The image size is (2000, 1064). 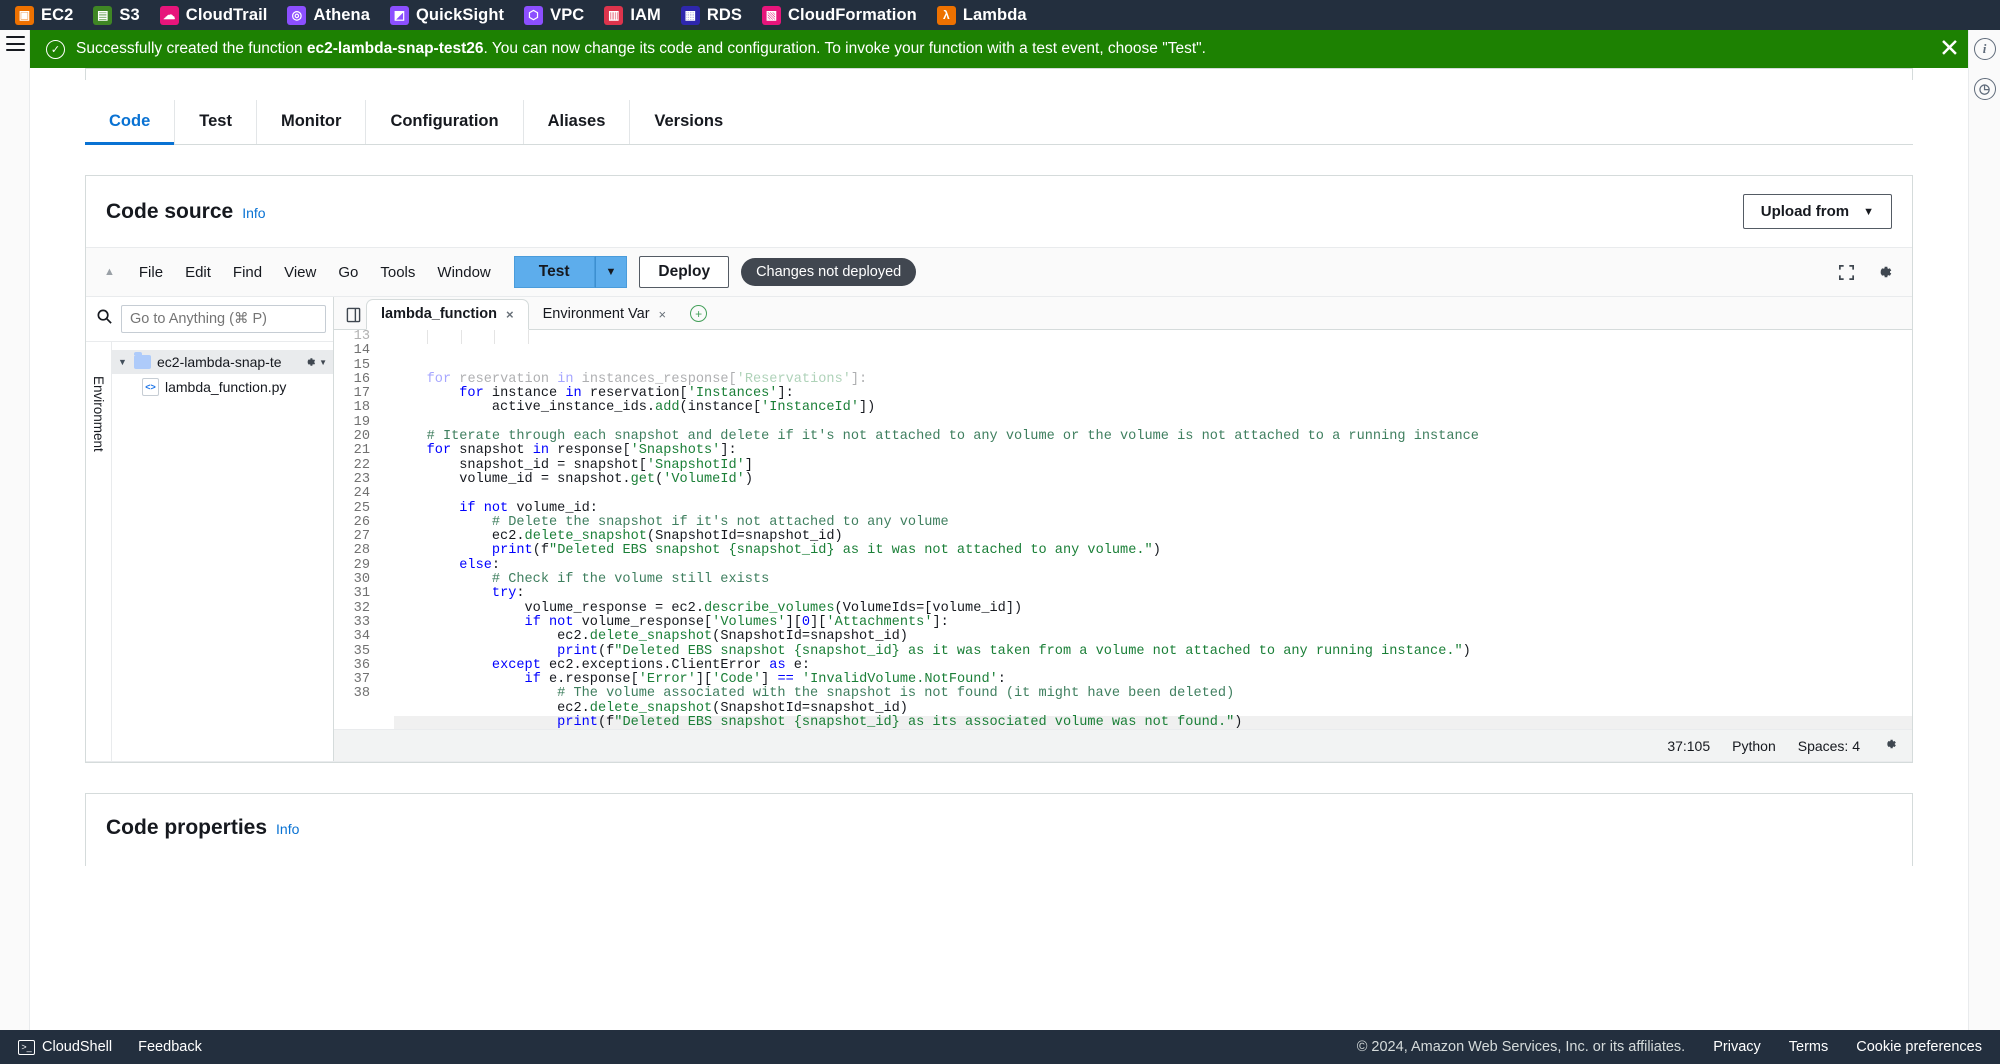 I want to click on menu-file: File, so click(x=151, y=272).